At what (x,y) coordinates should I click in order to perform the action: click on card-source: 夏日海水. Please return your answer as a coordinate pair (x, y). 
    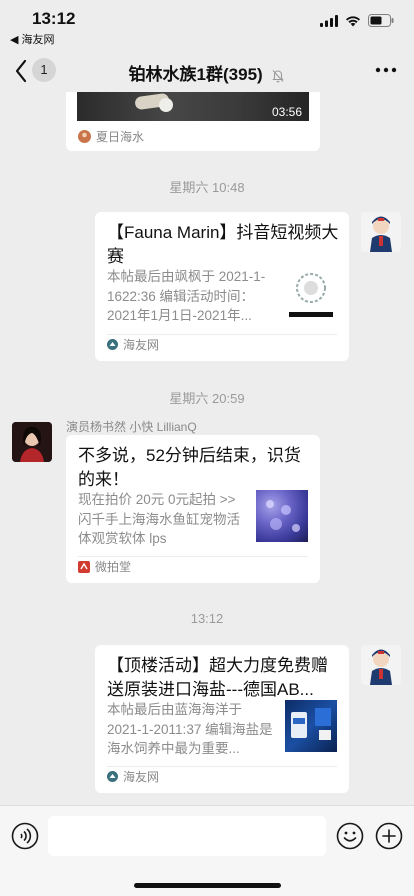
    Looking at the image, I should click on (111, 136).